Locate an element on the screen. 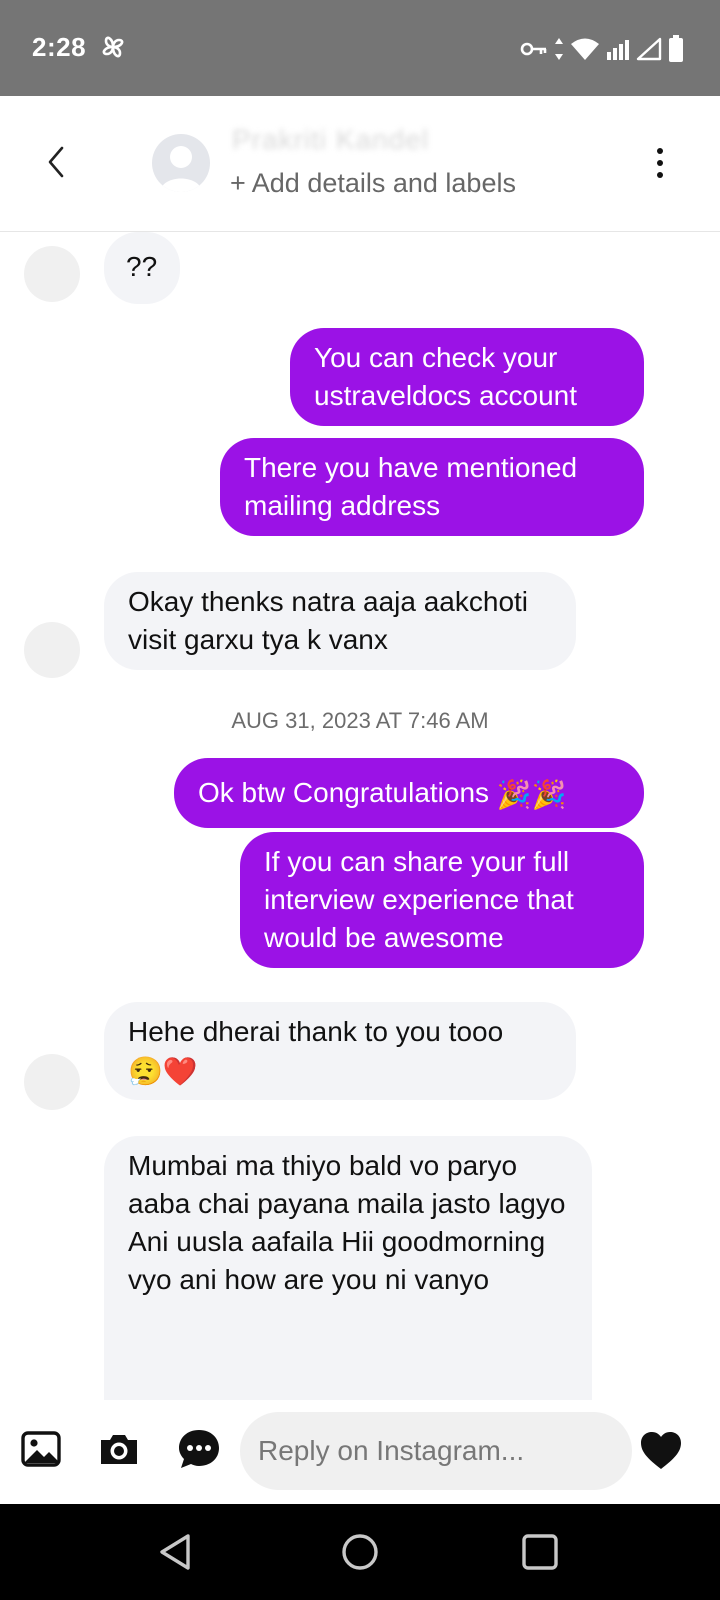  message-outgoing: You can check your ustraveldocs account is located at coordinates (467, 377).